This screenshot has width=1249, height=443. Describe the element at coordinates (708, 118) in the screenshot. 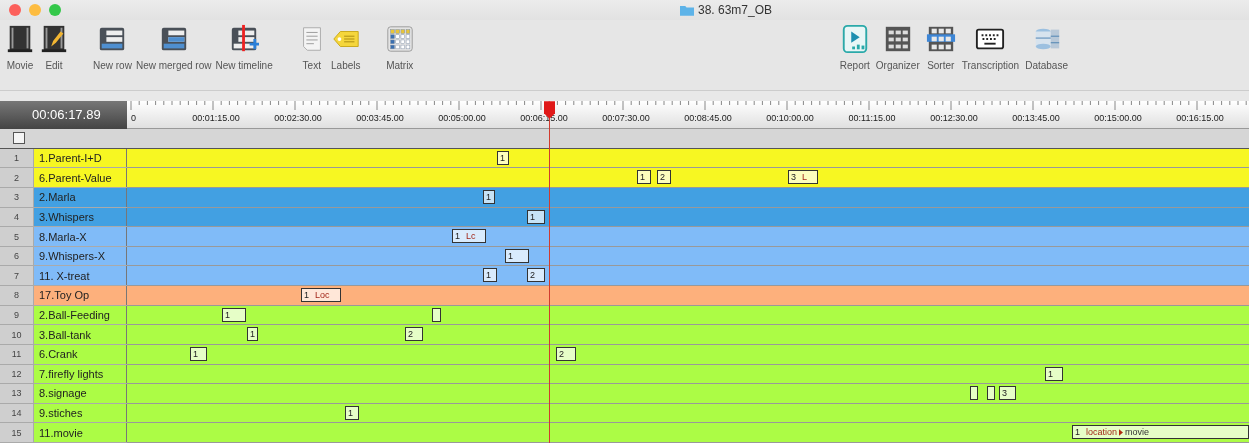

I see `ruler-label: 00:08:45.00` at that location.